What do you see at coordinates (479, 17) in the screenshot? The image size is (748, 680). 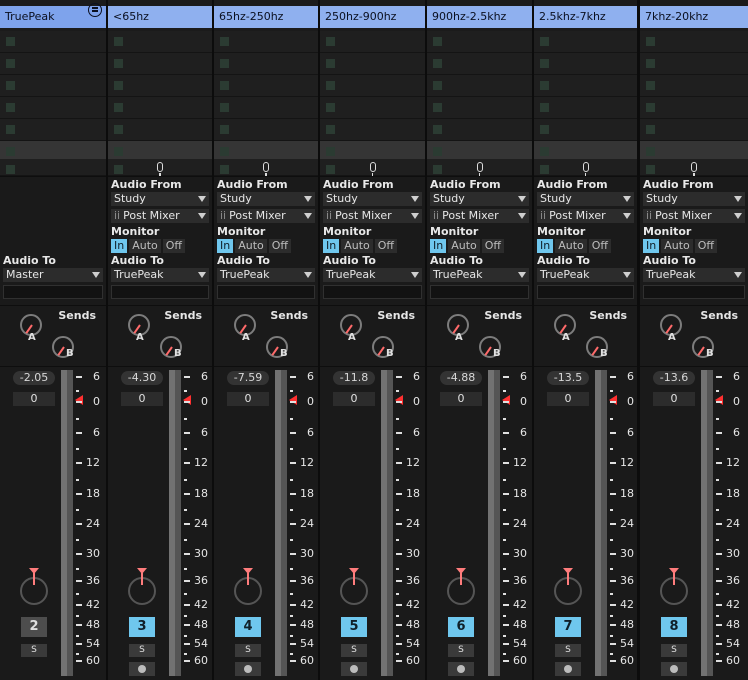 I see `track-header: 900hz-2.5khz` at bounding box center [479, 17].